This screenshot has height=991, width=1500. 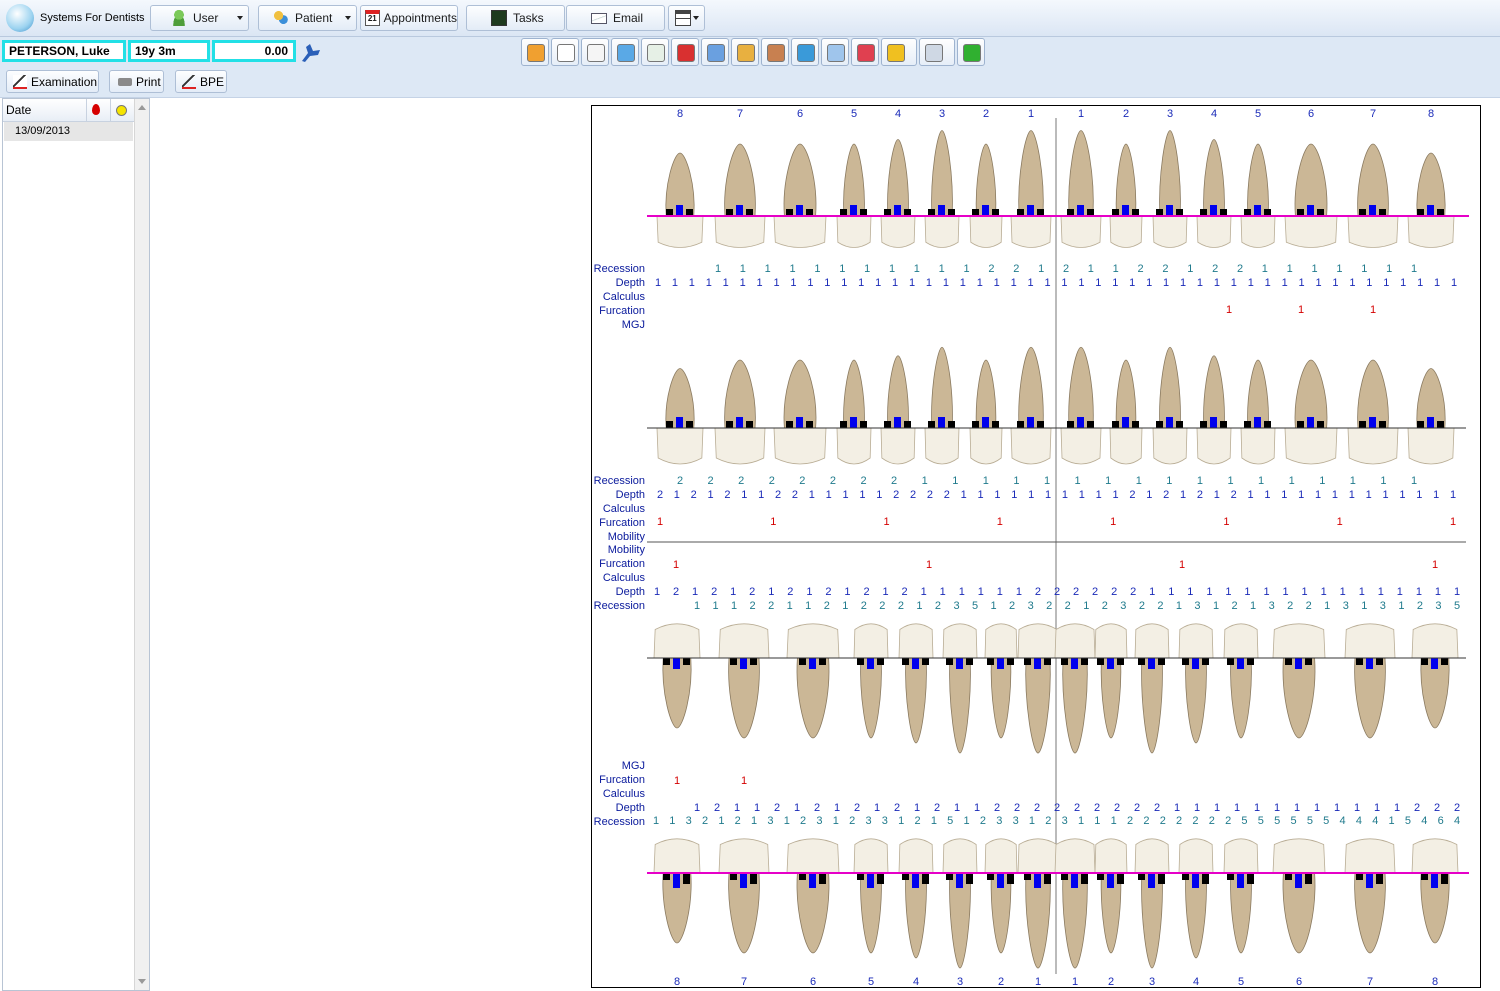 I want to click on stack-icon, so click(x=805, y=52).